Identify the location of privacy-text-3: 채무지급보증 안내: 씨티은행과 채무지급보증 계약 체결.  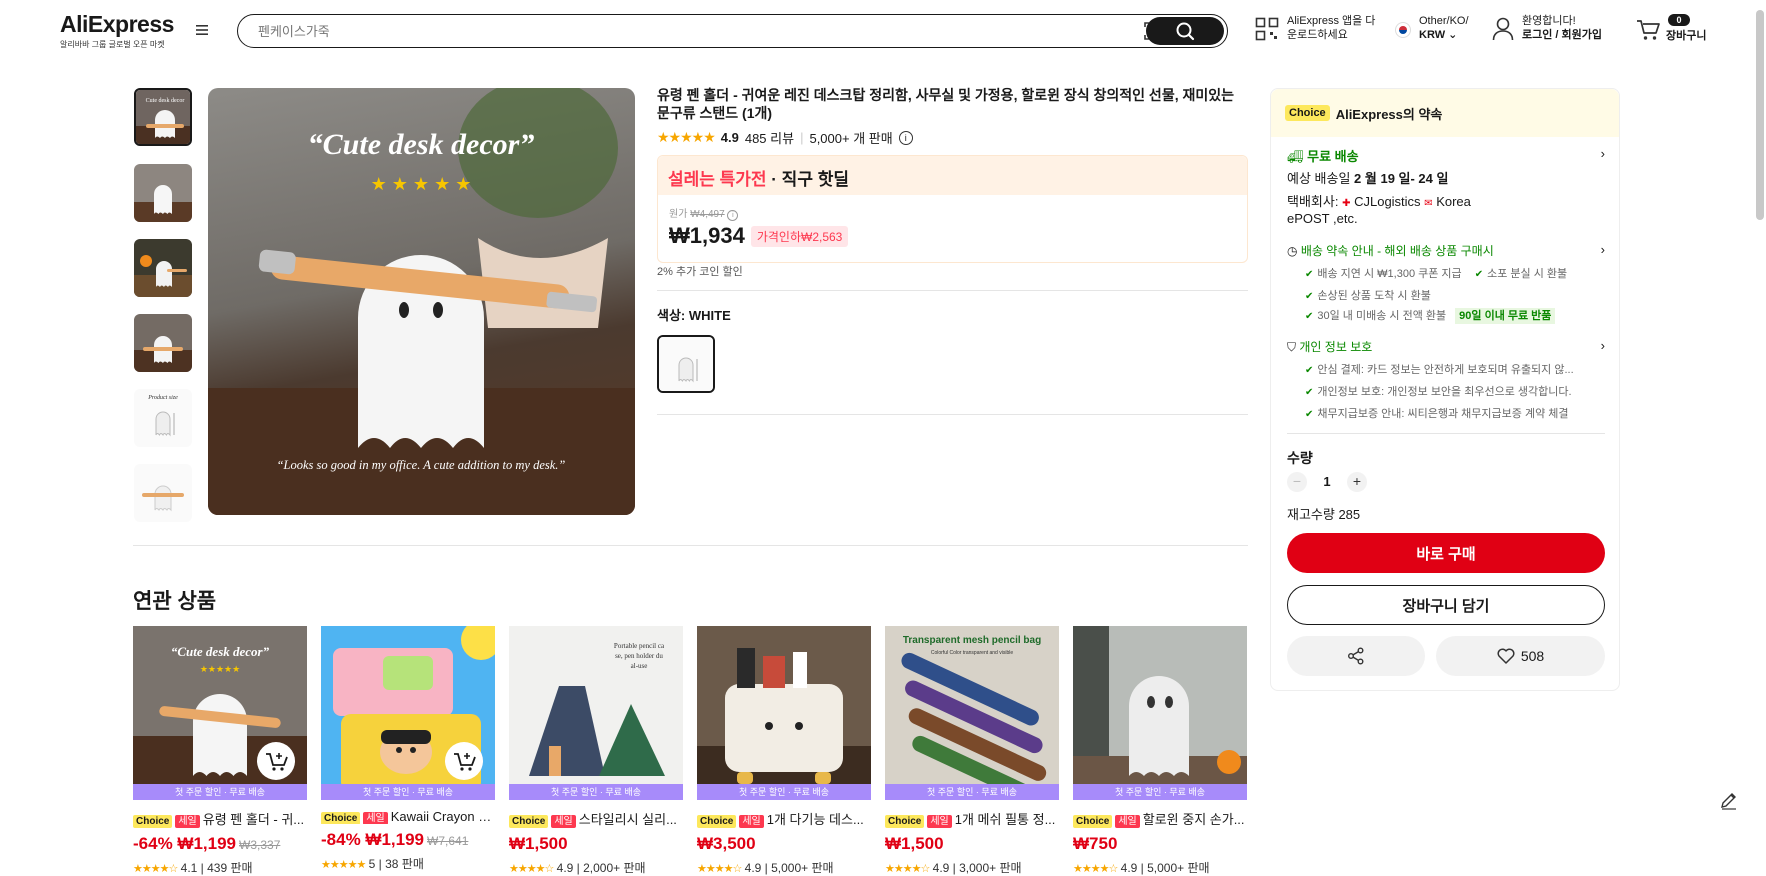
(1443, 414).